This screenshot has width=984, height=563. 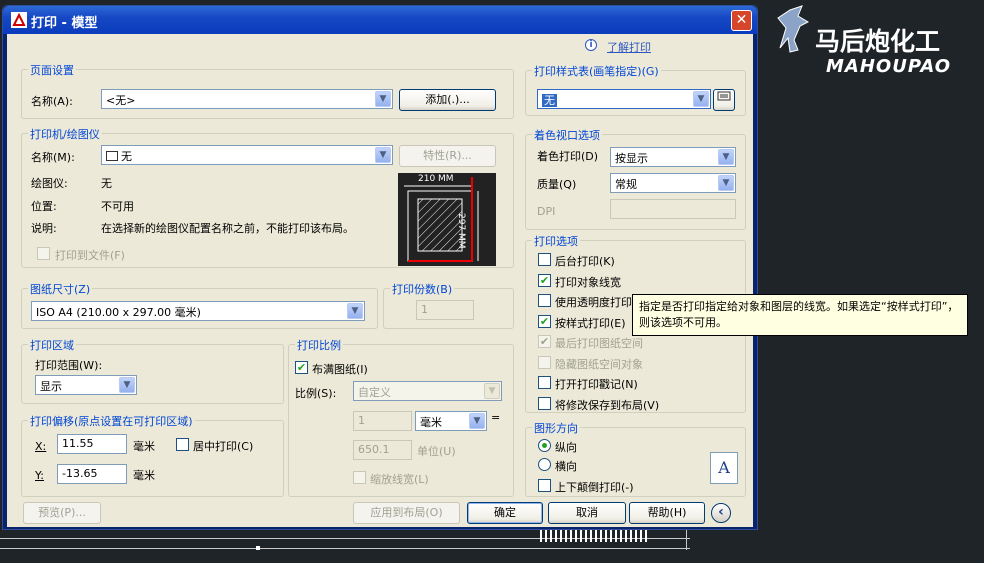 What do you see at coordinates (90, 255) in the screenshot?
I see `print-to-file-label: 打印到文件(F)` at bounding box center [90, 255].